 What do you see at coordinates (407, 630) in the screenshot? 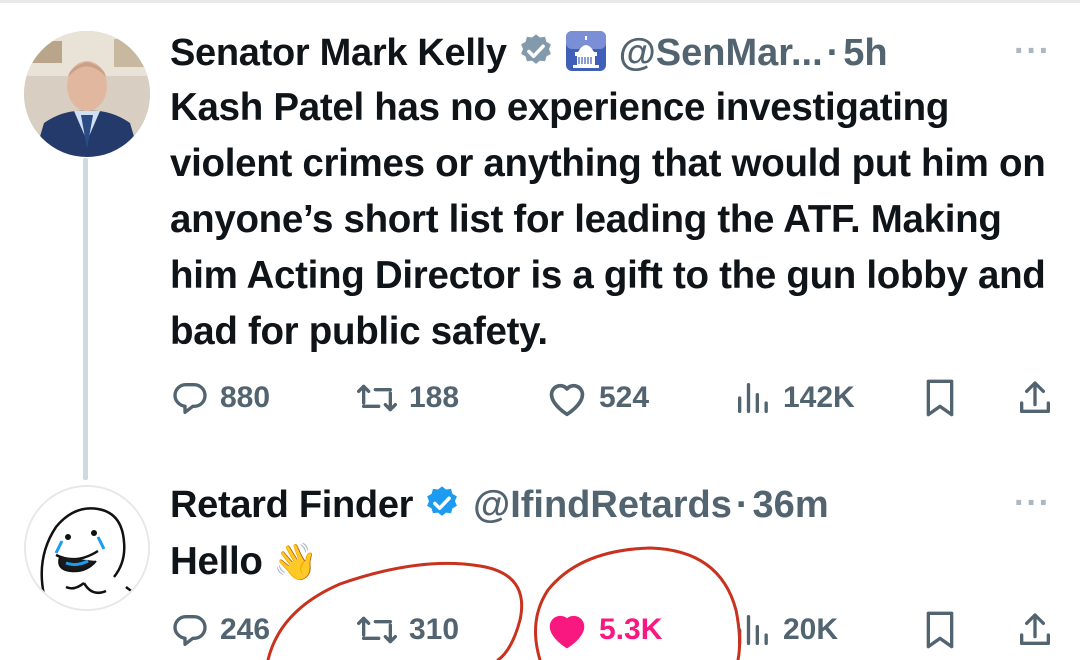
I see `retweet-button: 310` at bounding box center [407, 630].